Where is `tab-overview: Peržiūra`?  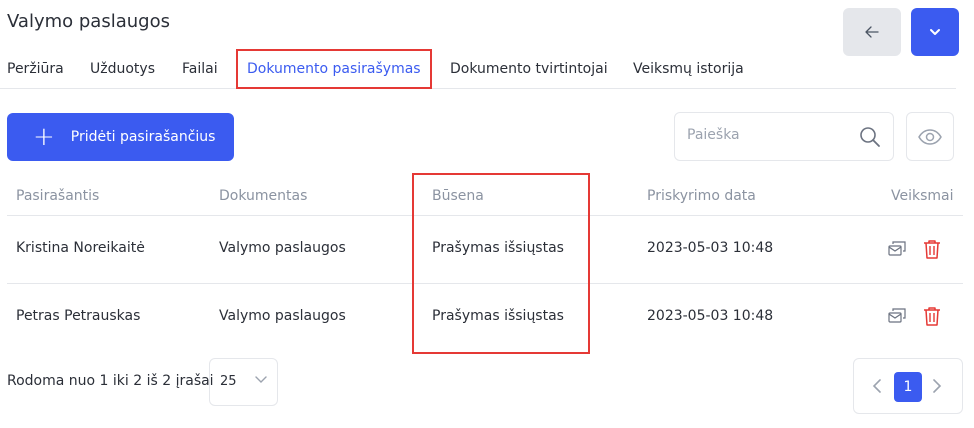 tab-overview: Peržiūra is located at coordinates (35, 69).